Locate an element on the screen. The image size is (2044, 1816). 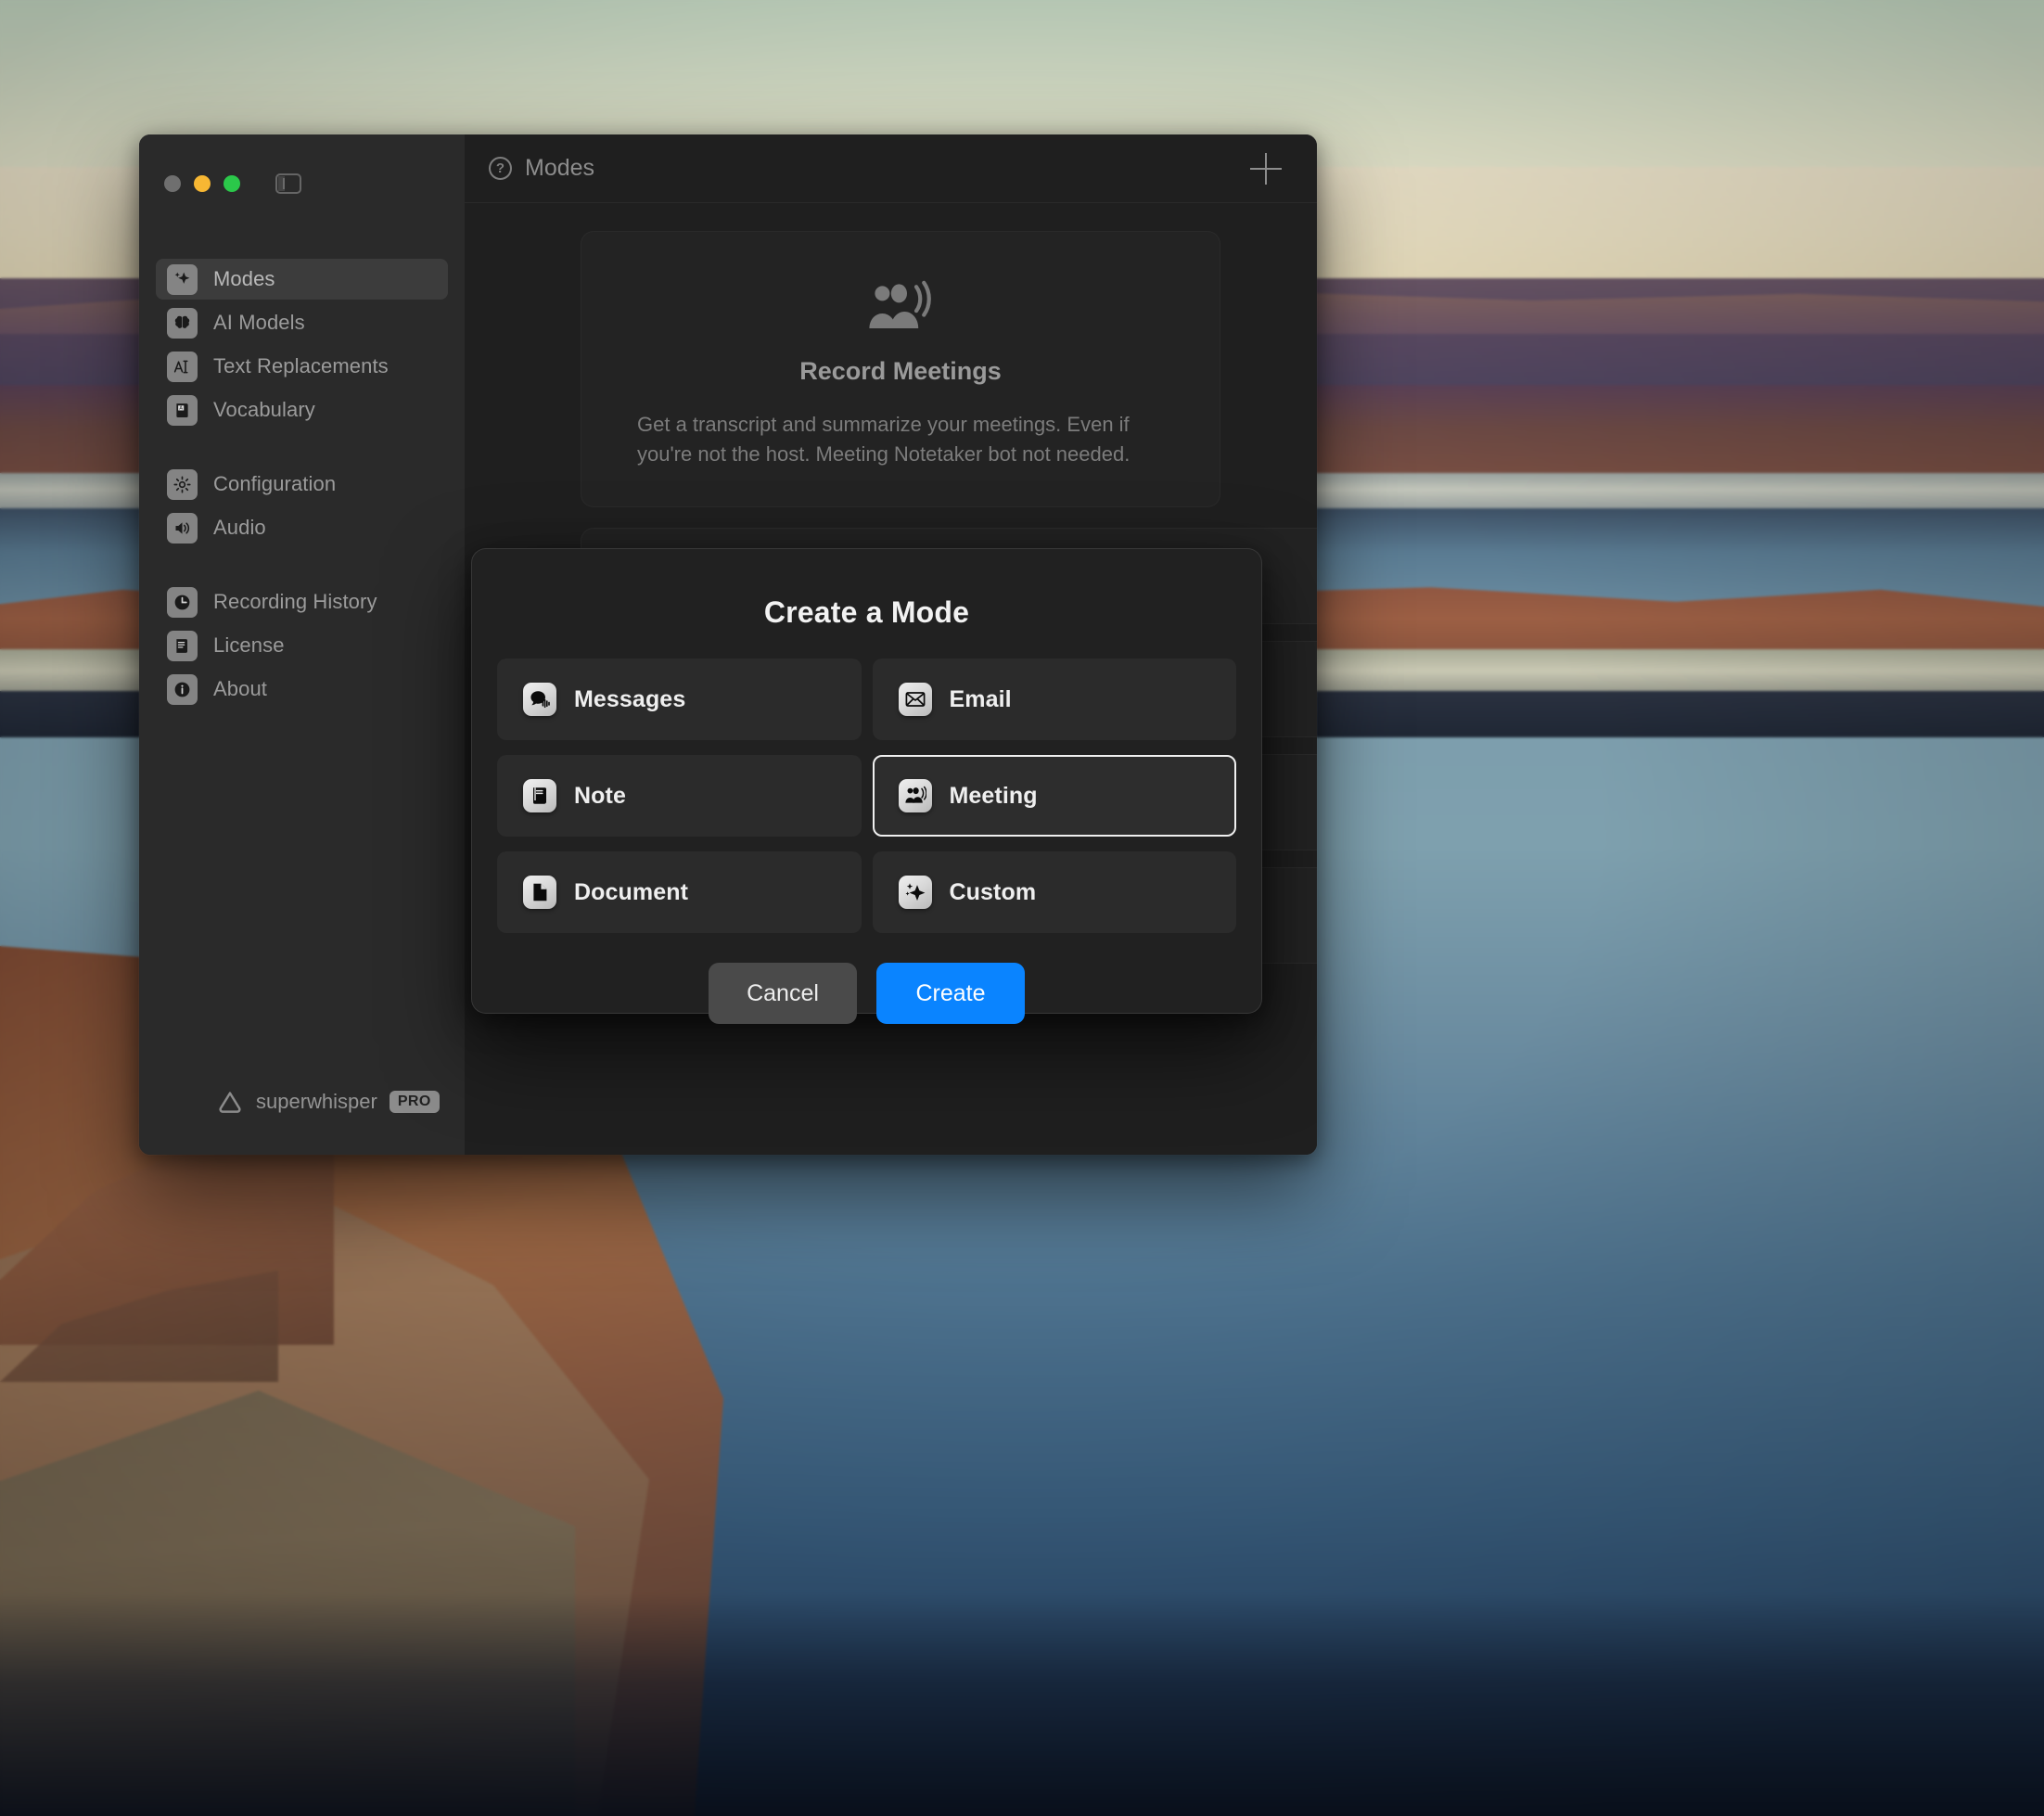
cancel-button: Cancel is located at coordinates (783, 994).